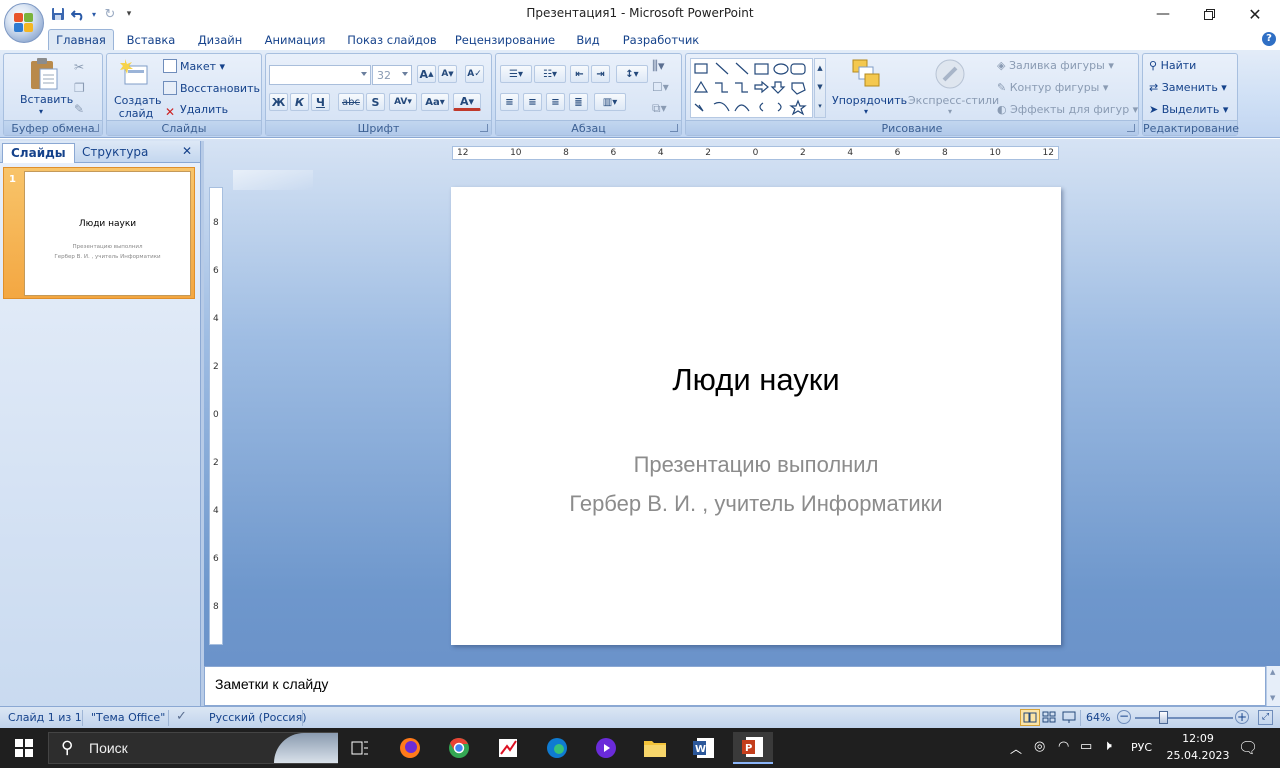 The image size is (1280, 768). What do you see at coordinates (659, 108) in the screenshot?
I see `smartart-icon: ⧉▾` at bounding box center [659, 108].